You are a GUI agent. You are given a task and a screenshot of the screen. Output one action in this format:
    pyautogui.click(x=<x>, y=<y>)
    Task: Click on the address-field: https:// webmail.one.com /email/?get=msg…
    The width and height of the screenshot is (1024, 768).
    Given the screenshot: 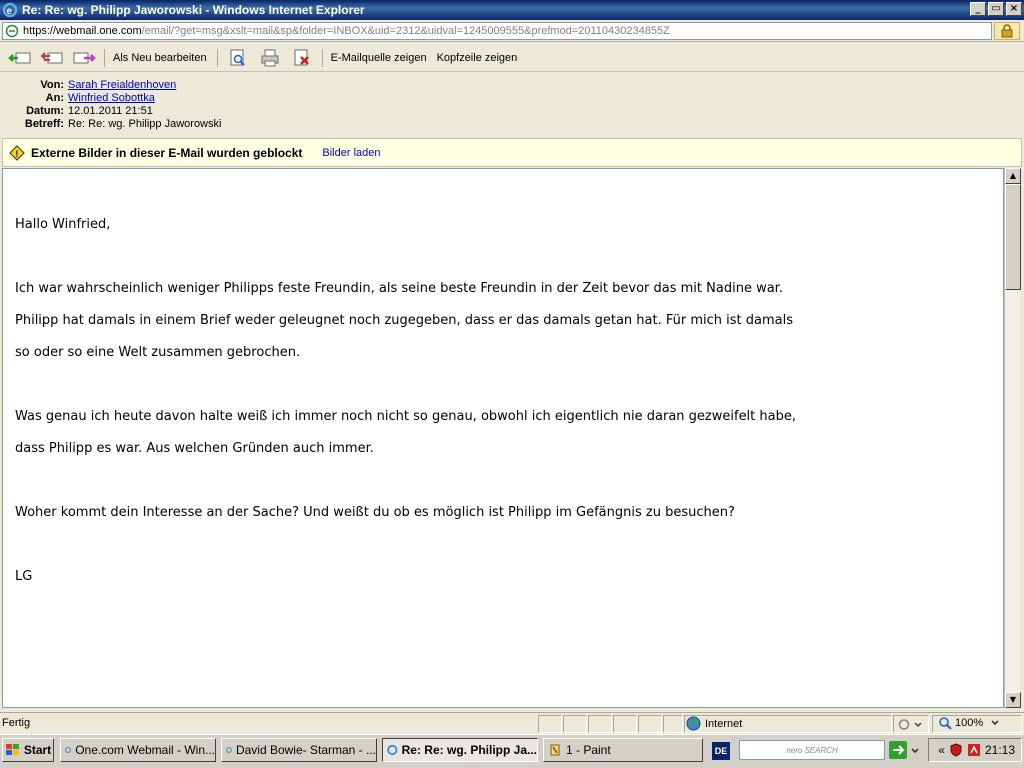 What is the action you would take?
    pyautogui.click(x=497, y=31)
    